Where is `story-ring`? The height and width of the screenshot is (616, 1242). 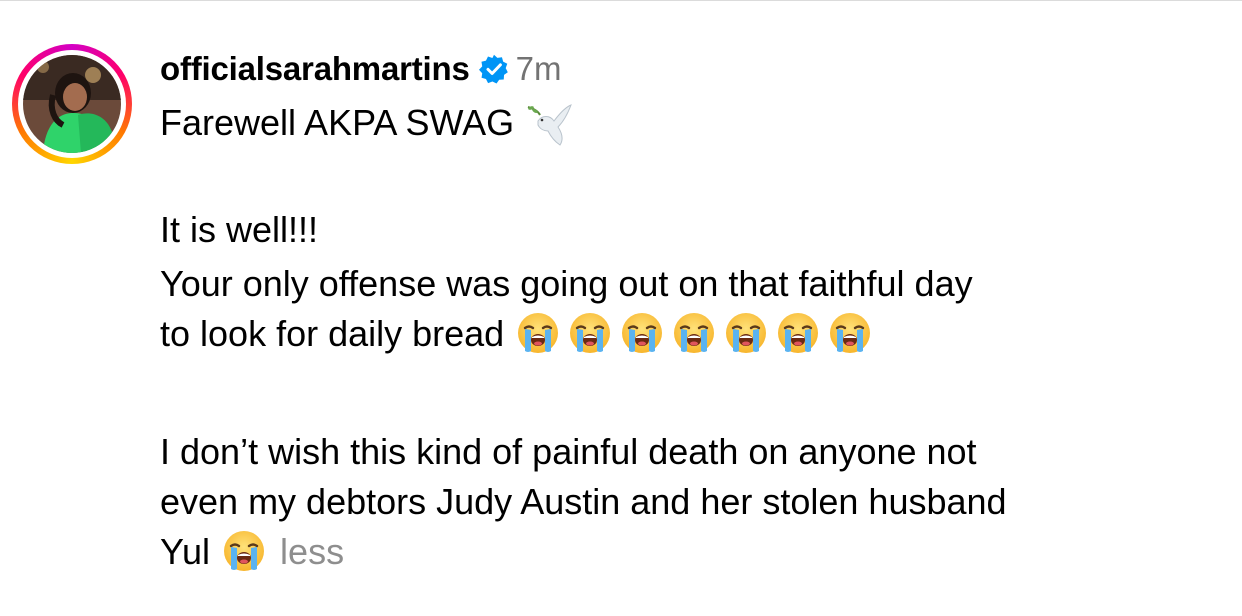 story-ring is located at coordinates (72, 104).